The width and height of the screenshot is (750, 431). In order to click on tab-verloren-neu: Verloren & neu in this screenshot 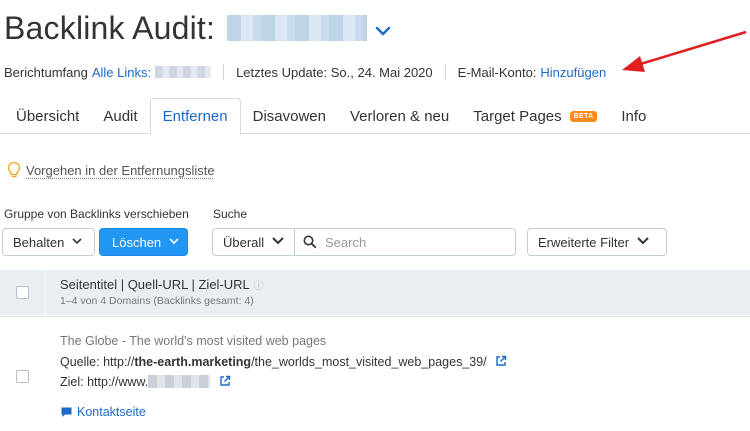, I will do `click(399, 116)`.